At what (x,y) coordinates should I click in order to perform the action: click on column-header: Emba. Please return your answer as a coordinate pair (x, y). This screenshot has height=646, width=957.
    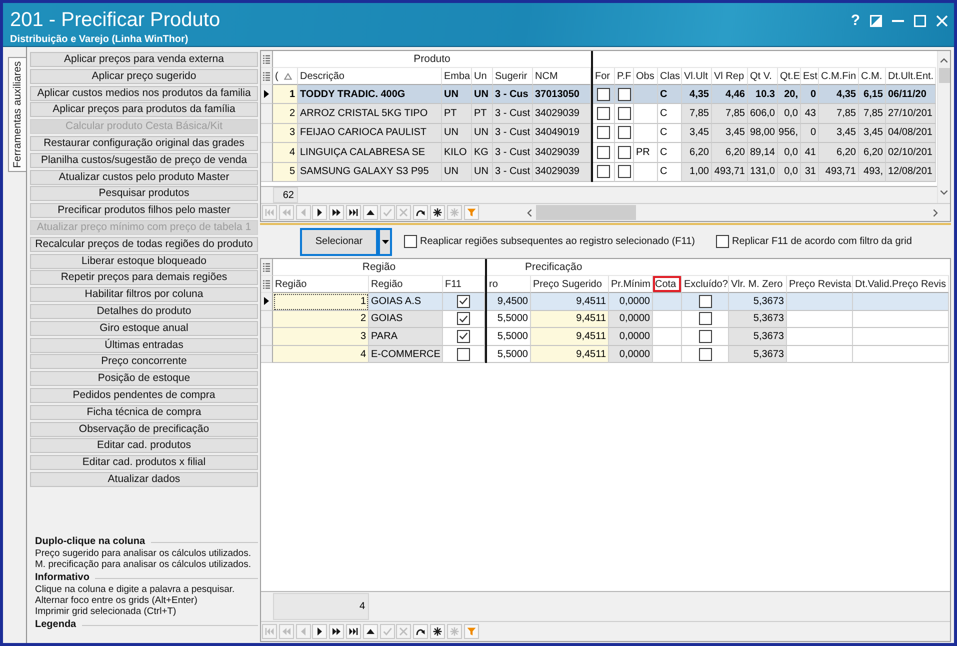
    Looking at the image, I should click on (457, 76).